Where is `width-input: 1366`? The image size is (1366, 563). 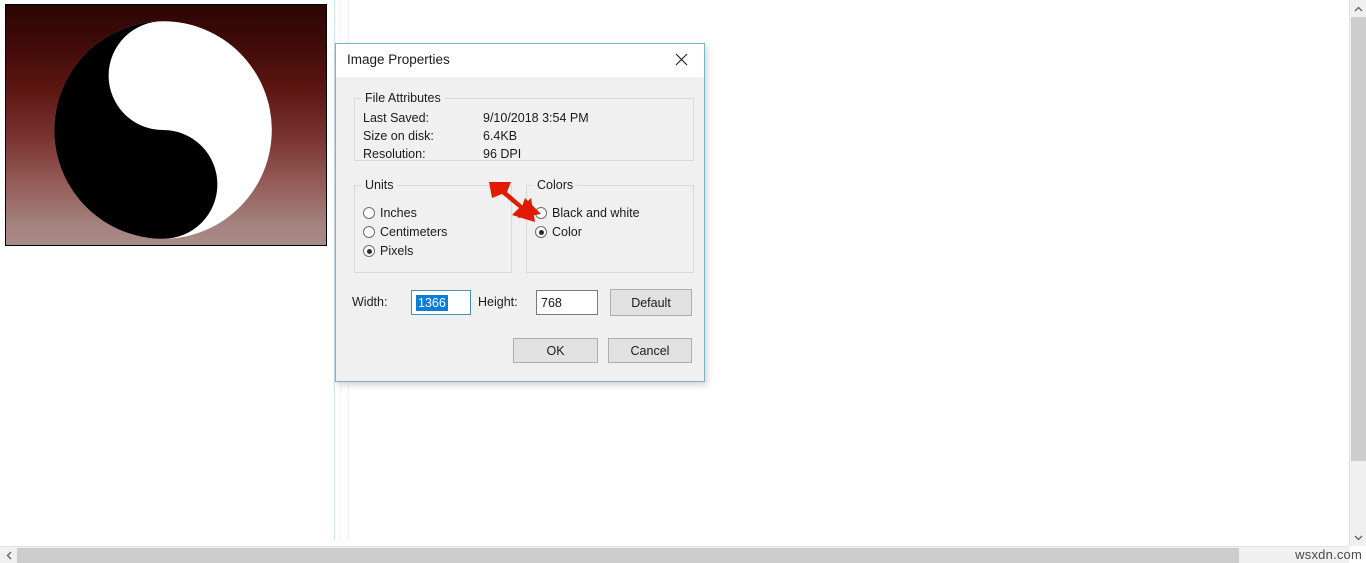
width-input: 1366 is located at coordinates (441, 302).